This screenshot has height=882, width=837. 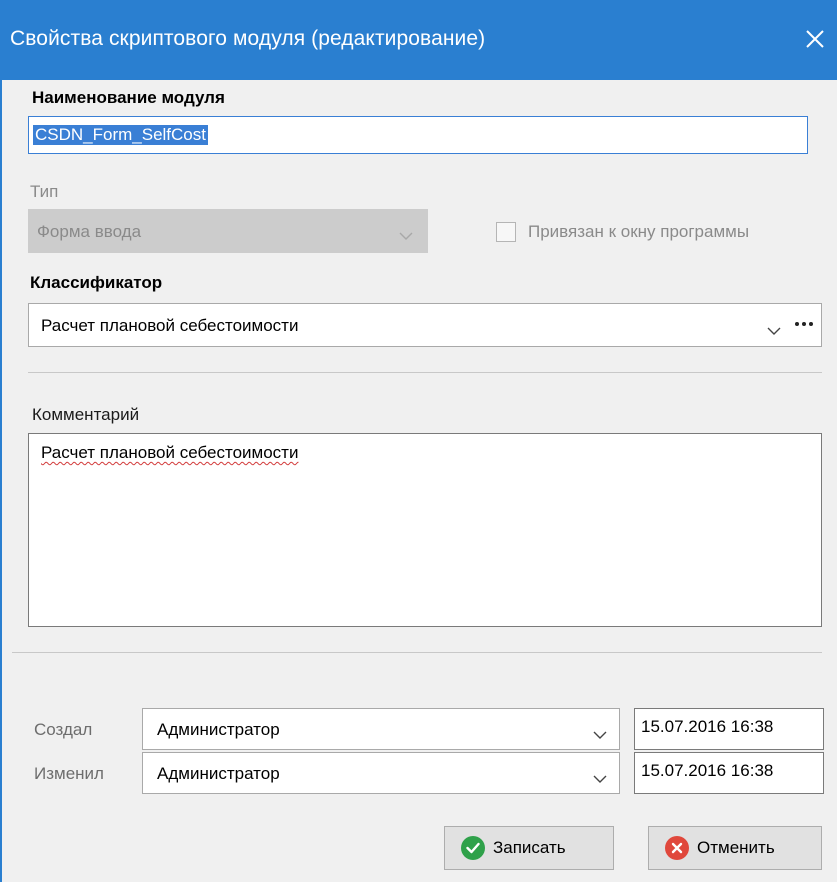 I want to click on modified-date-value: 15.07.2016 16:38, so click(x=707, y=770).